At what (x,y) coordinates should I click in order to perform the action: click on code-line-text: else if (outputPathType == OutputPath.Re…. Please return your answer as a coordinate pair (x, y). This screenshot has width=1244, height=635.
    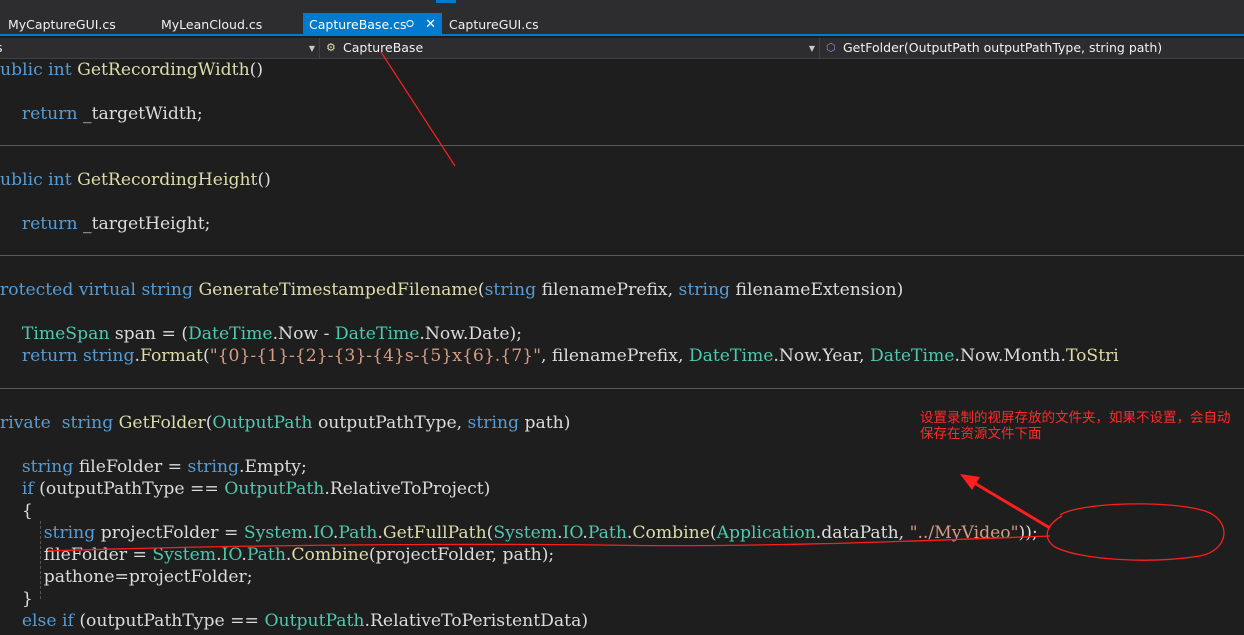
    Looking at the image, I should click on (305, 621).